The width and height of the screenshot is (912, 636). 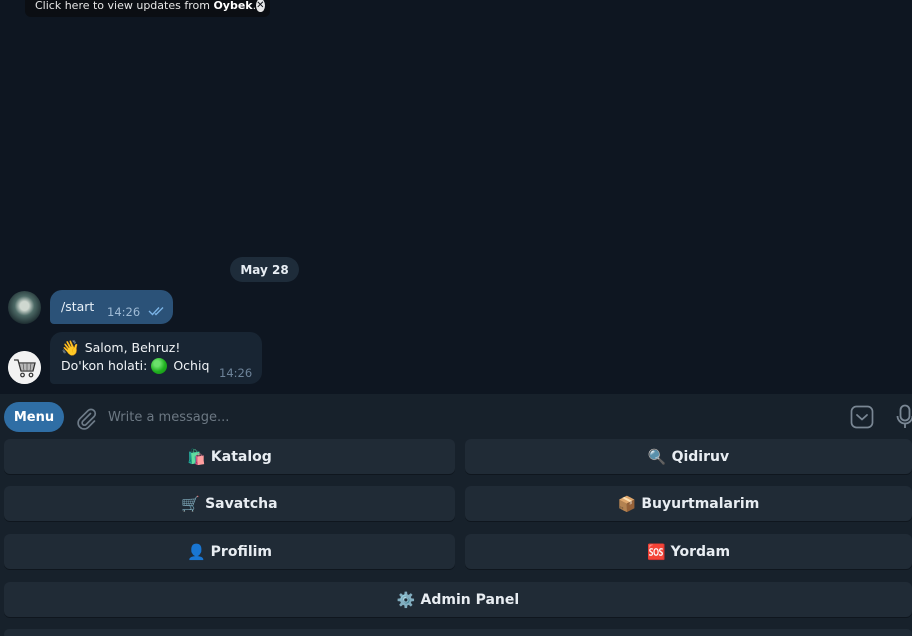 I want to click on close-icon: ✕, so click(x=260, y=6).